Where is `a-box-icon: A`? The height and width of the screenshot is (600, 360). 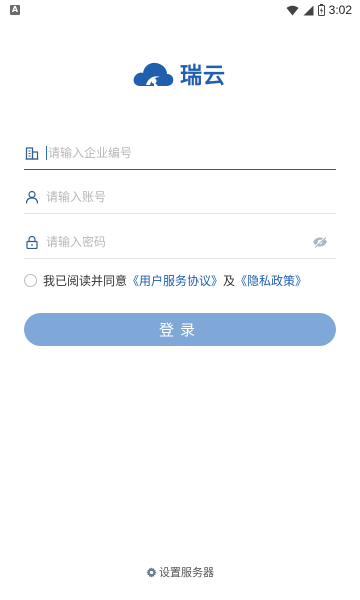
a-box-icon: A is located at coordinates (15, 10).